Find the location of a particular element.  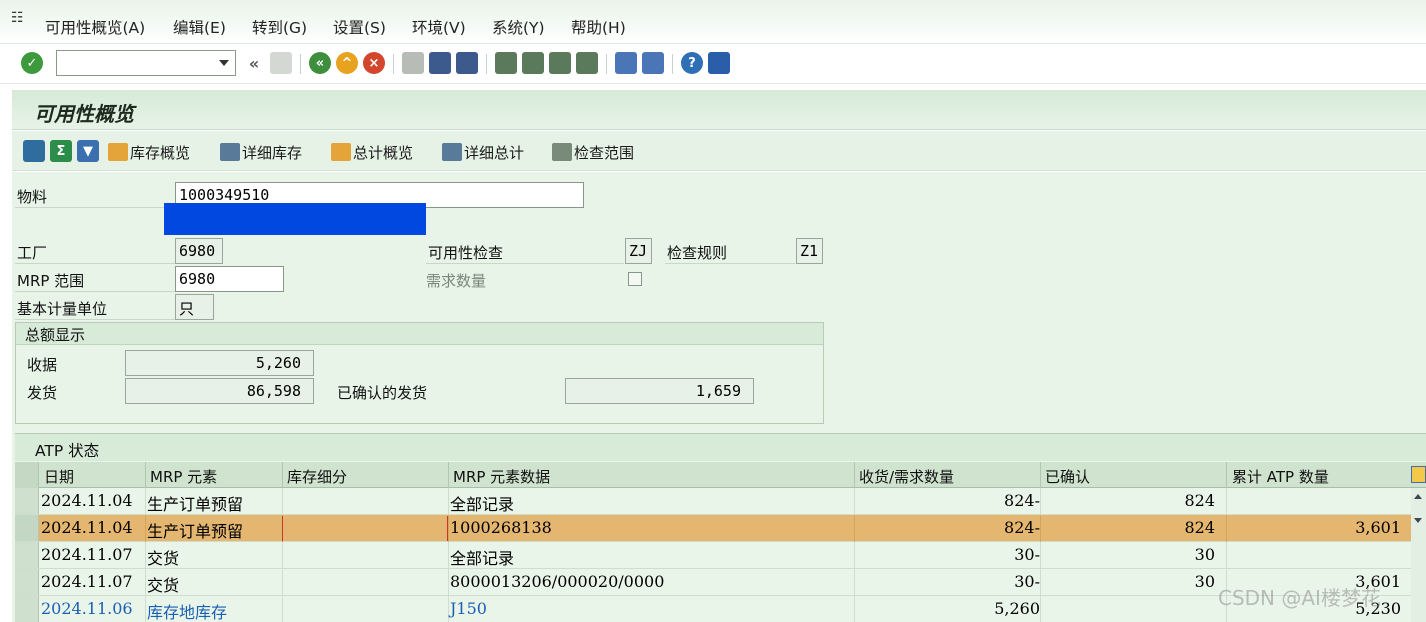

back-icon: « is located at coordinates (320, 63).